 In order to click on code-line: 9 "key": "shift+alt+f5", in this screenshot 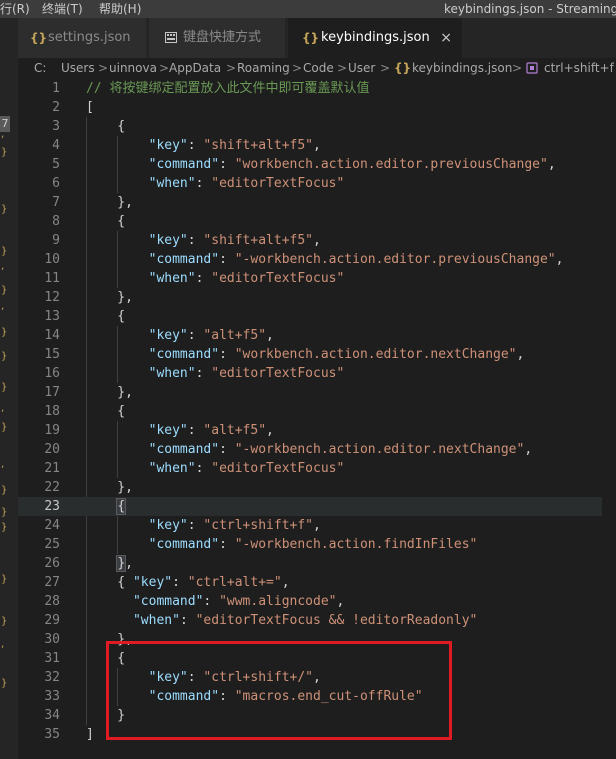, I will do `click(317, 240)`.